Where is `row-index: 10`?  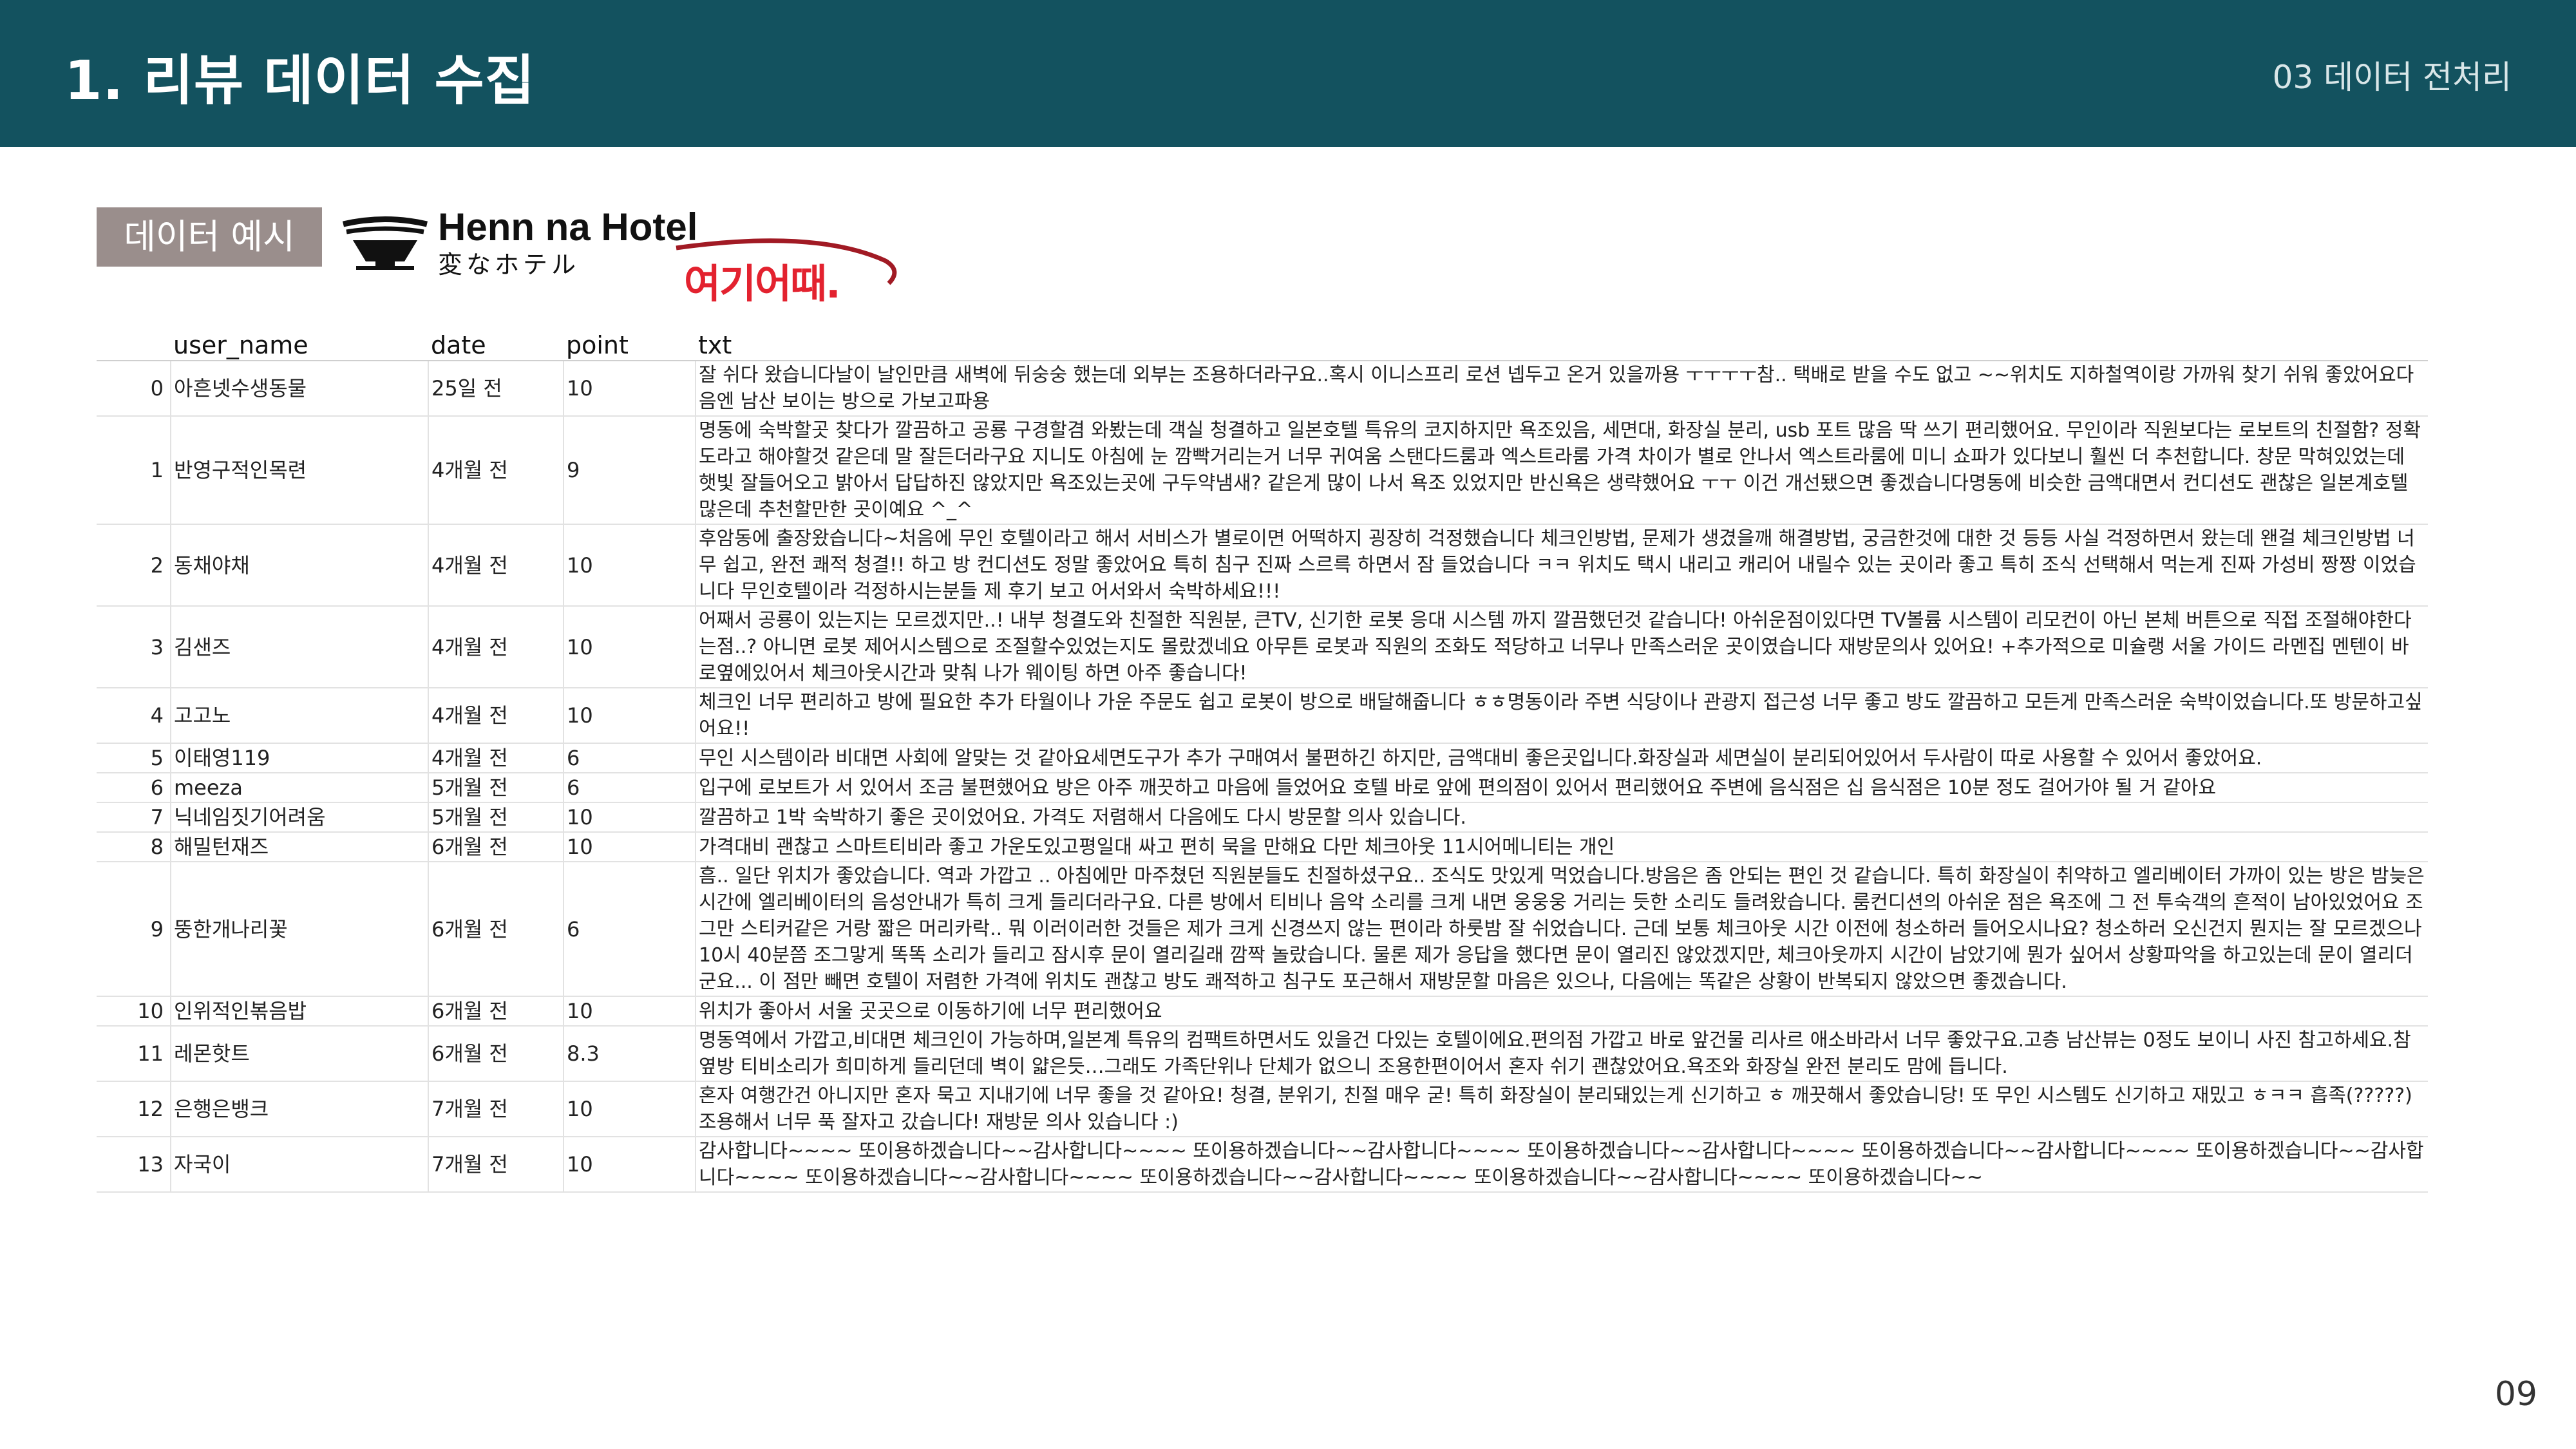 row-index: 10 is located at coordinates (134, 1011).